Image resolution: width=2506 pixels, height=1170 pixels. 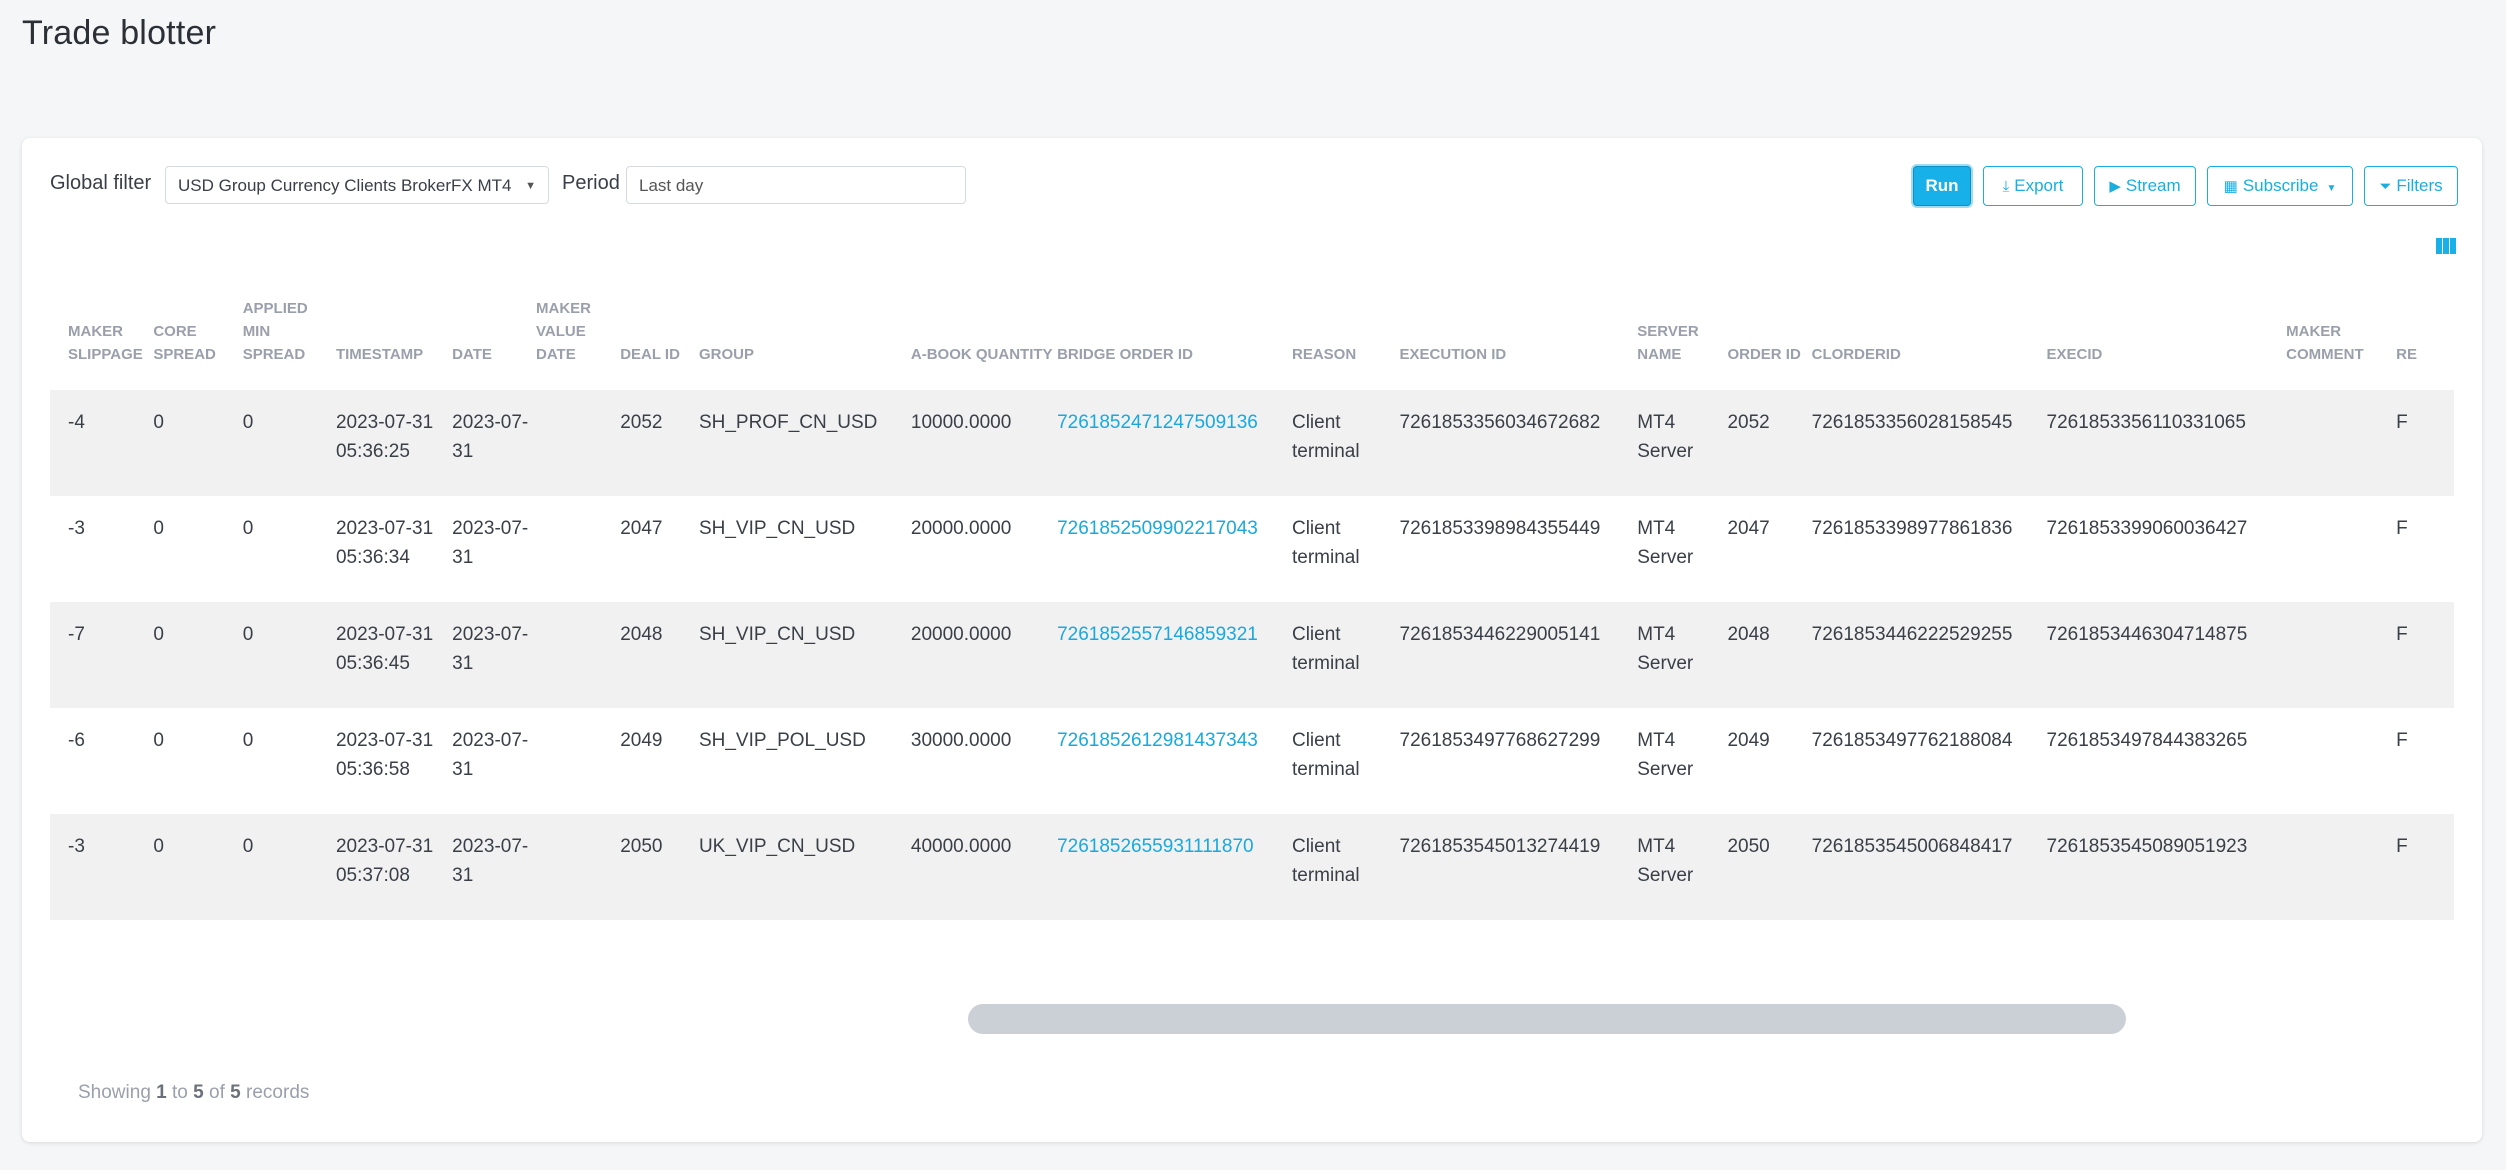 I want to click on filters-label: Filters, so click(x=2419, y=185).